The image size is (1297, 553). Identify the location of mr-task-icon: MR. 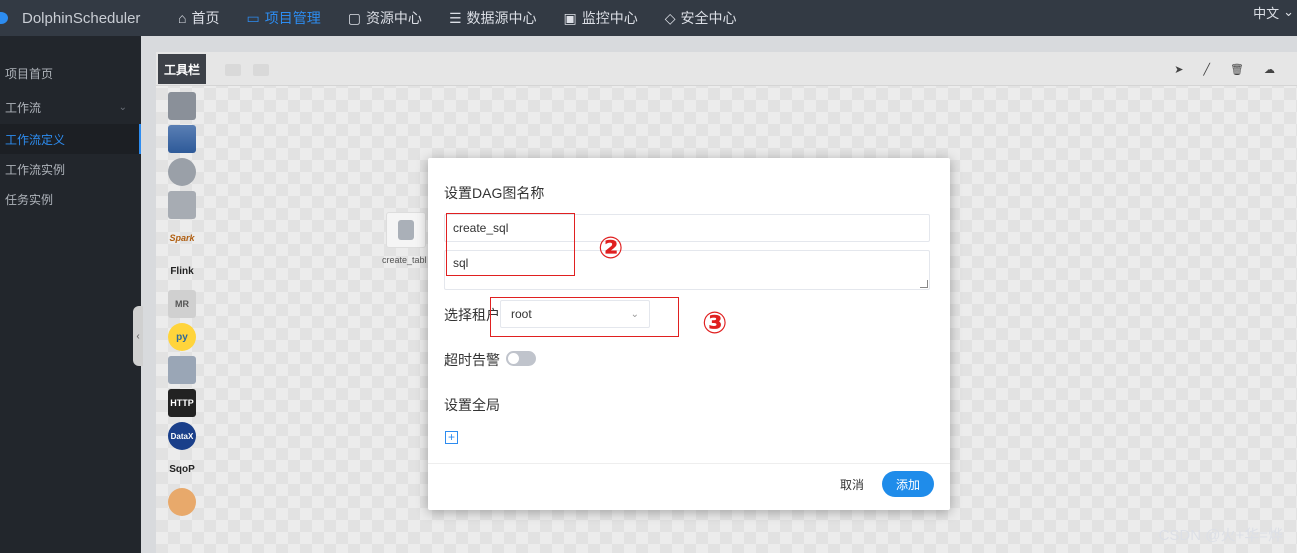
(182, 304).